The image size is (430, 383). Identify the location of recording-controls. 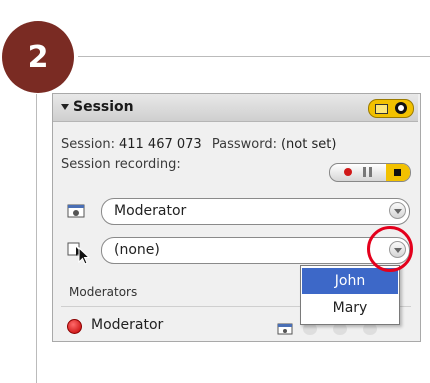
(370, 172).